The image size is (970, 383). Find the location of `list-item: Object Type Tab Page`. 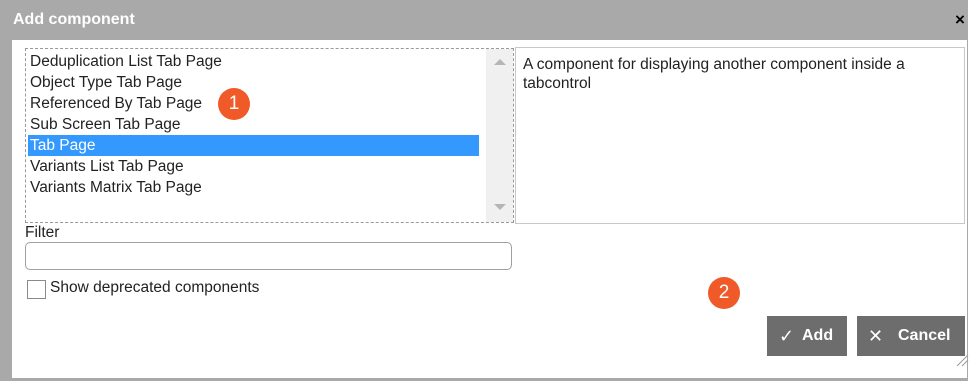

list-item: Object Type Tab Page is located at coordinates (253, 82).